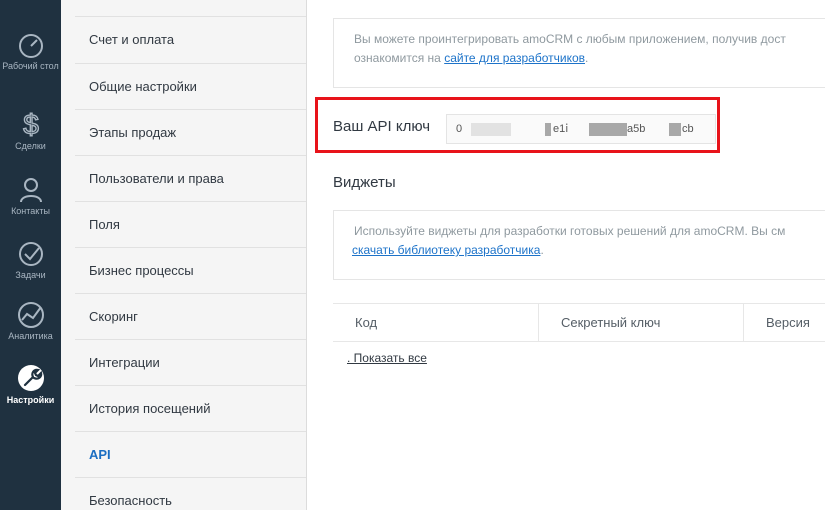  What do you see at coordinates (30, 146) in the screenshot?
I see `nav-deals-label: Сделки` at bounding box center [30, 146].